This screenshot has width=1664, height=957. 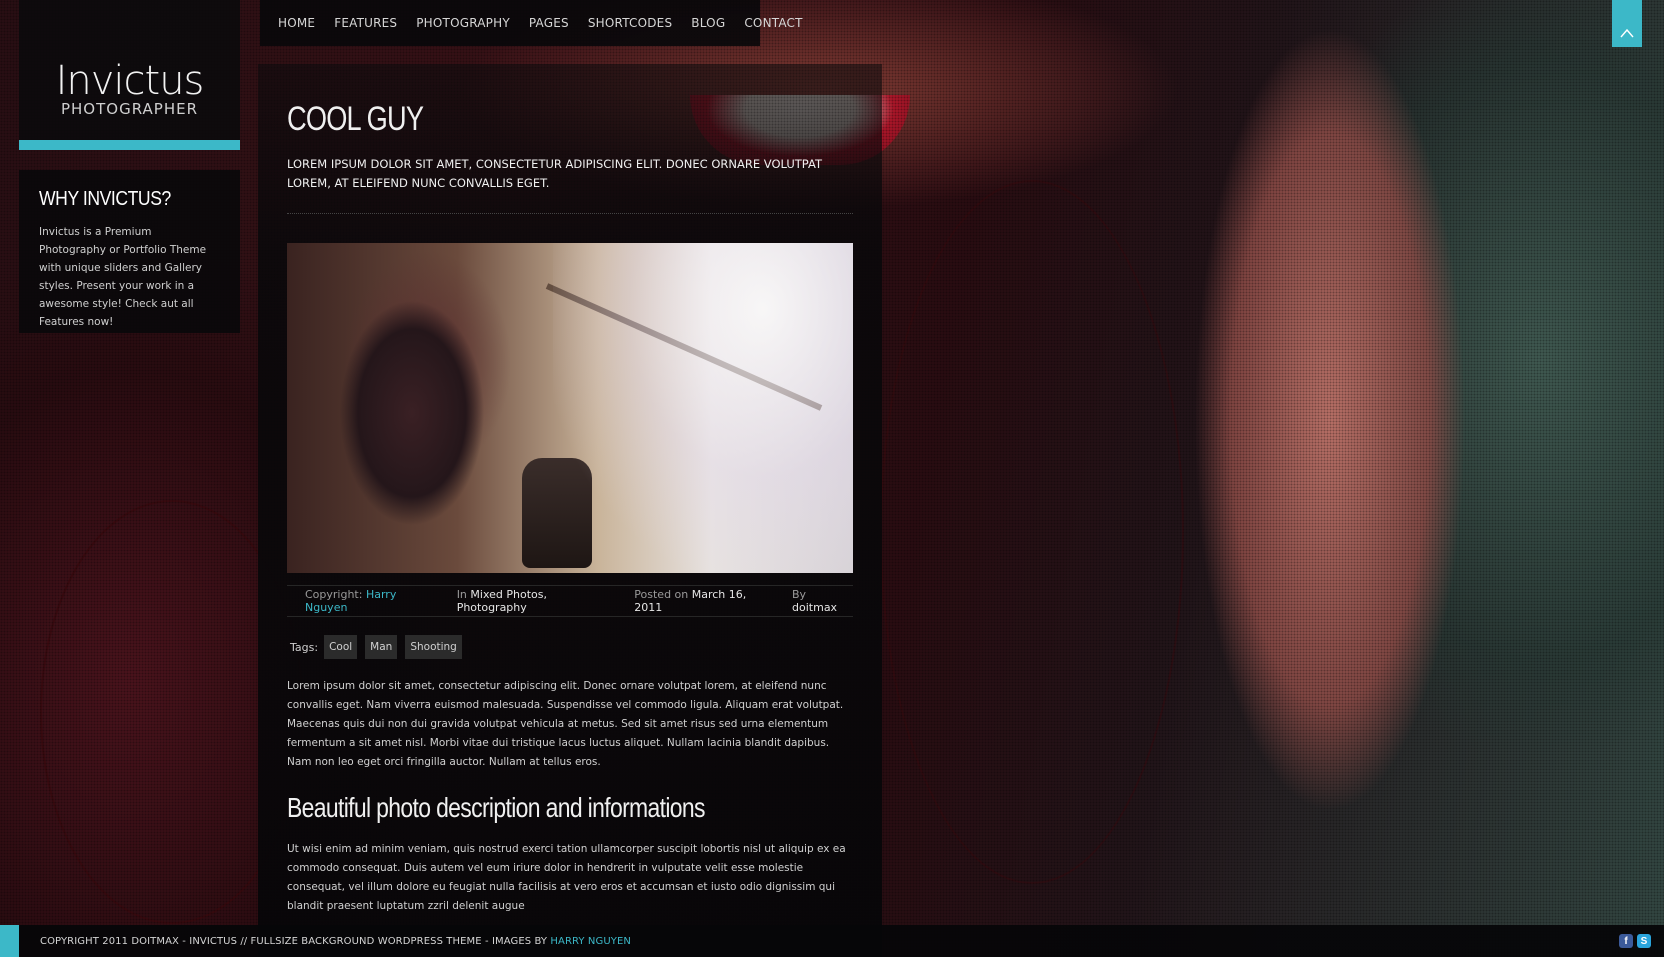 I want to click on meta-author: By doitmax, so click(x=822, y=601).